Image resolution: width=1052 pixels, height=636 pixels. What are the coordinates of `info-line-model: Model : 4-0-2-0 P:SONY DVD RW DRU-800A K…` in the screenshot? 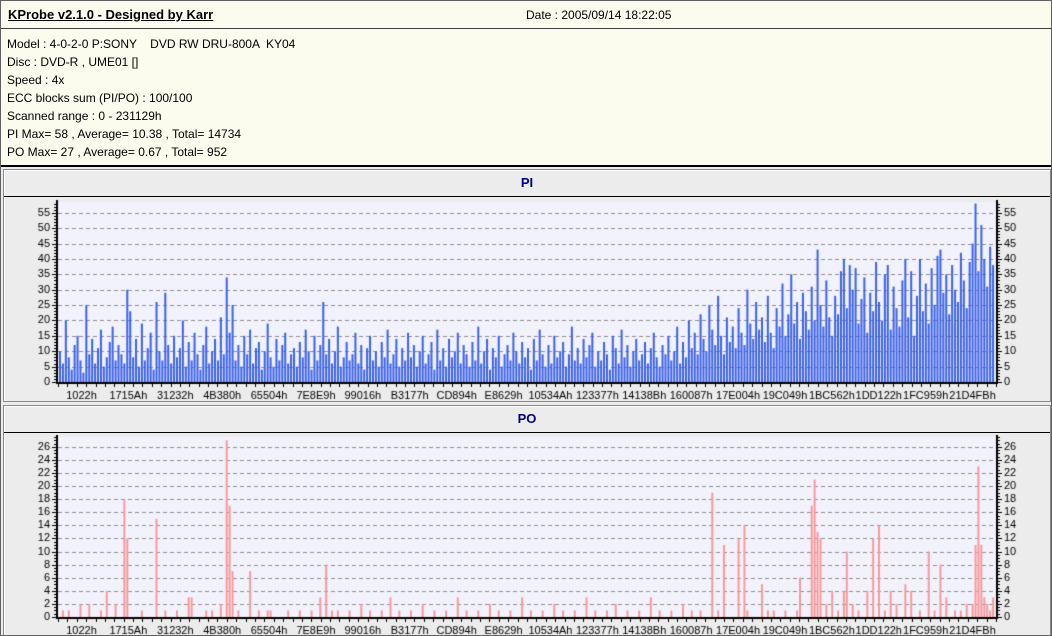 It's located at (151, 44).